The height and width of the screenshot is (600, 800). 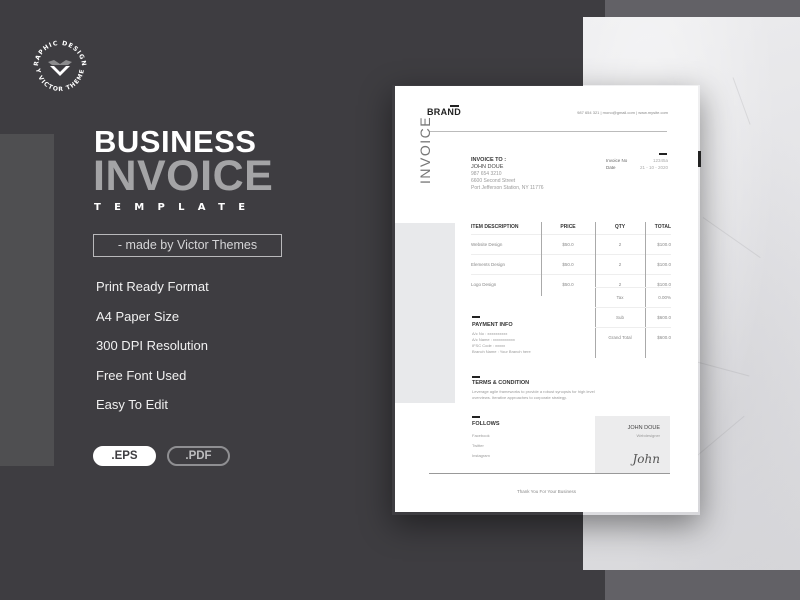 I want to click on totals-label: Grand Total, so click(x=620, y=337).